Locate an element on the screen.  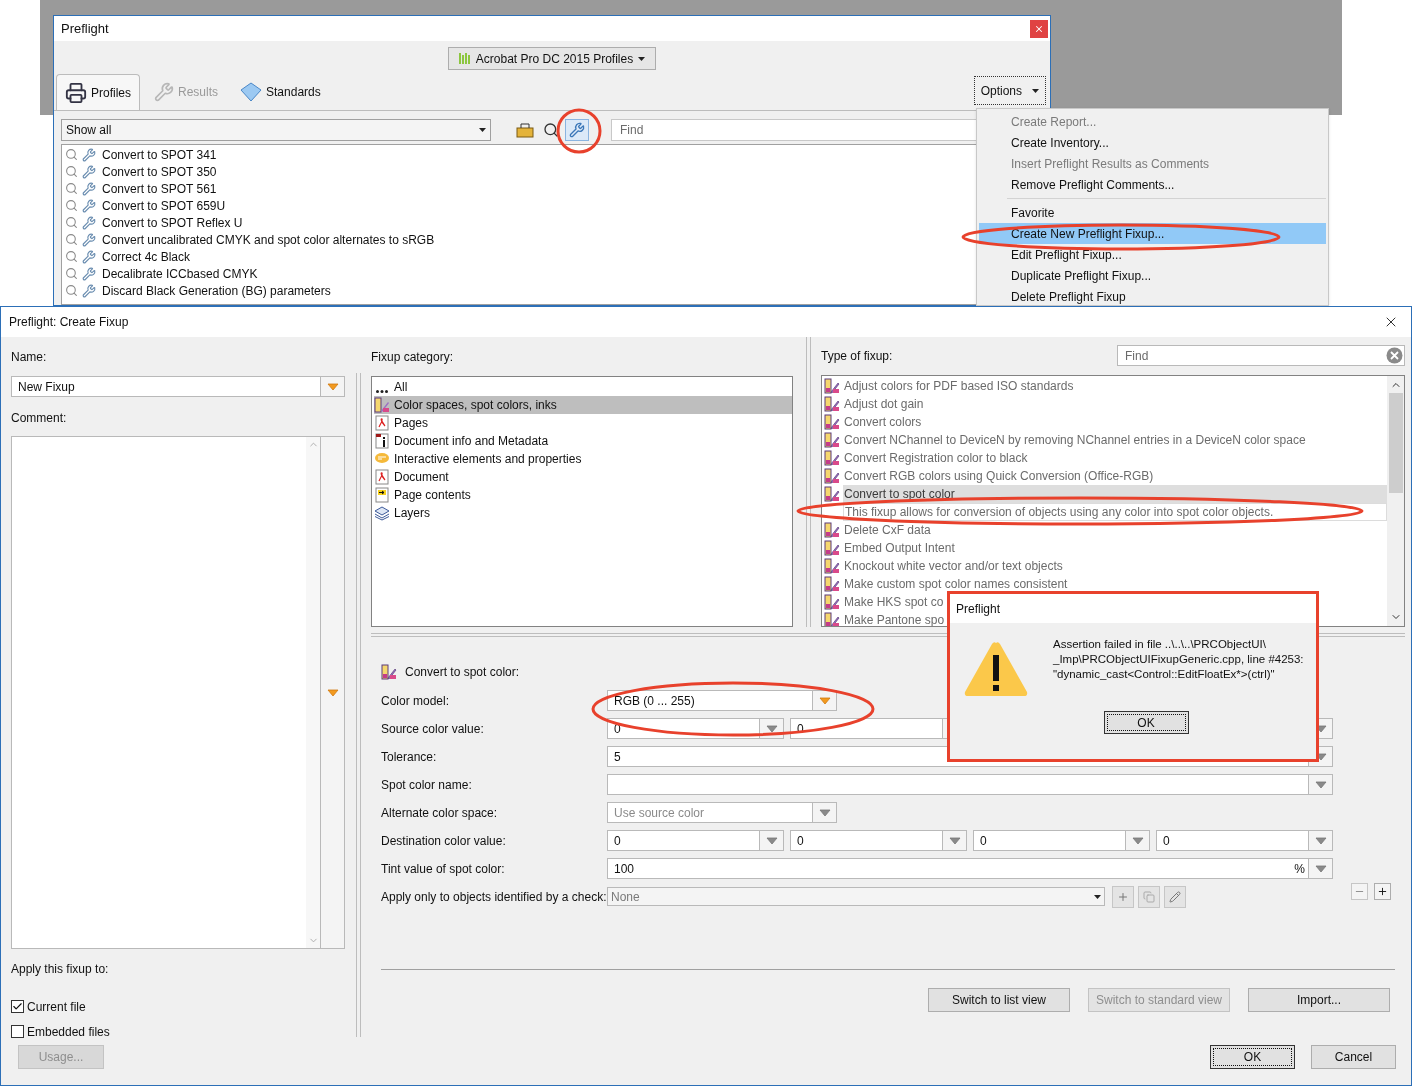
menu-item: Delete Preflight Fixup is located at coordinates (1152, 296).